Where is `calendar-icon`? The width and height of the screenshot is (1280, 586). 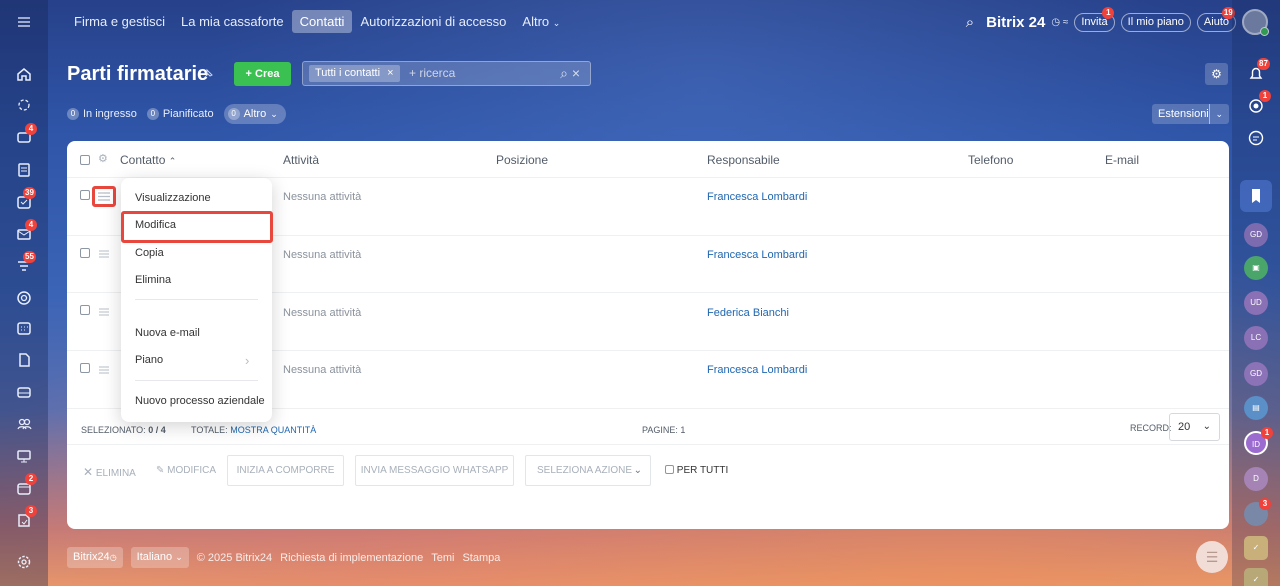 calendar-icon is located at coordinates (24, 328).